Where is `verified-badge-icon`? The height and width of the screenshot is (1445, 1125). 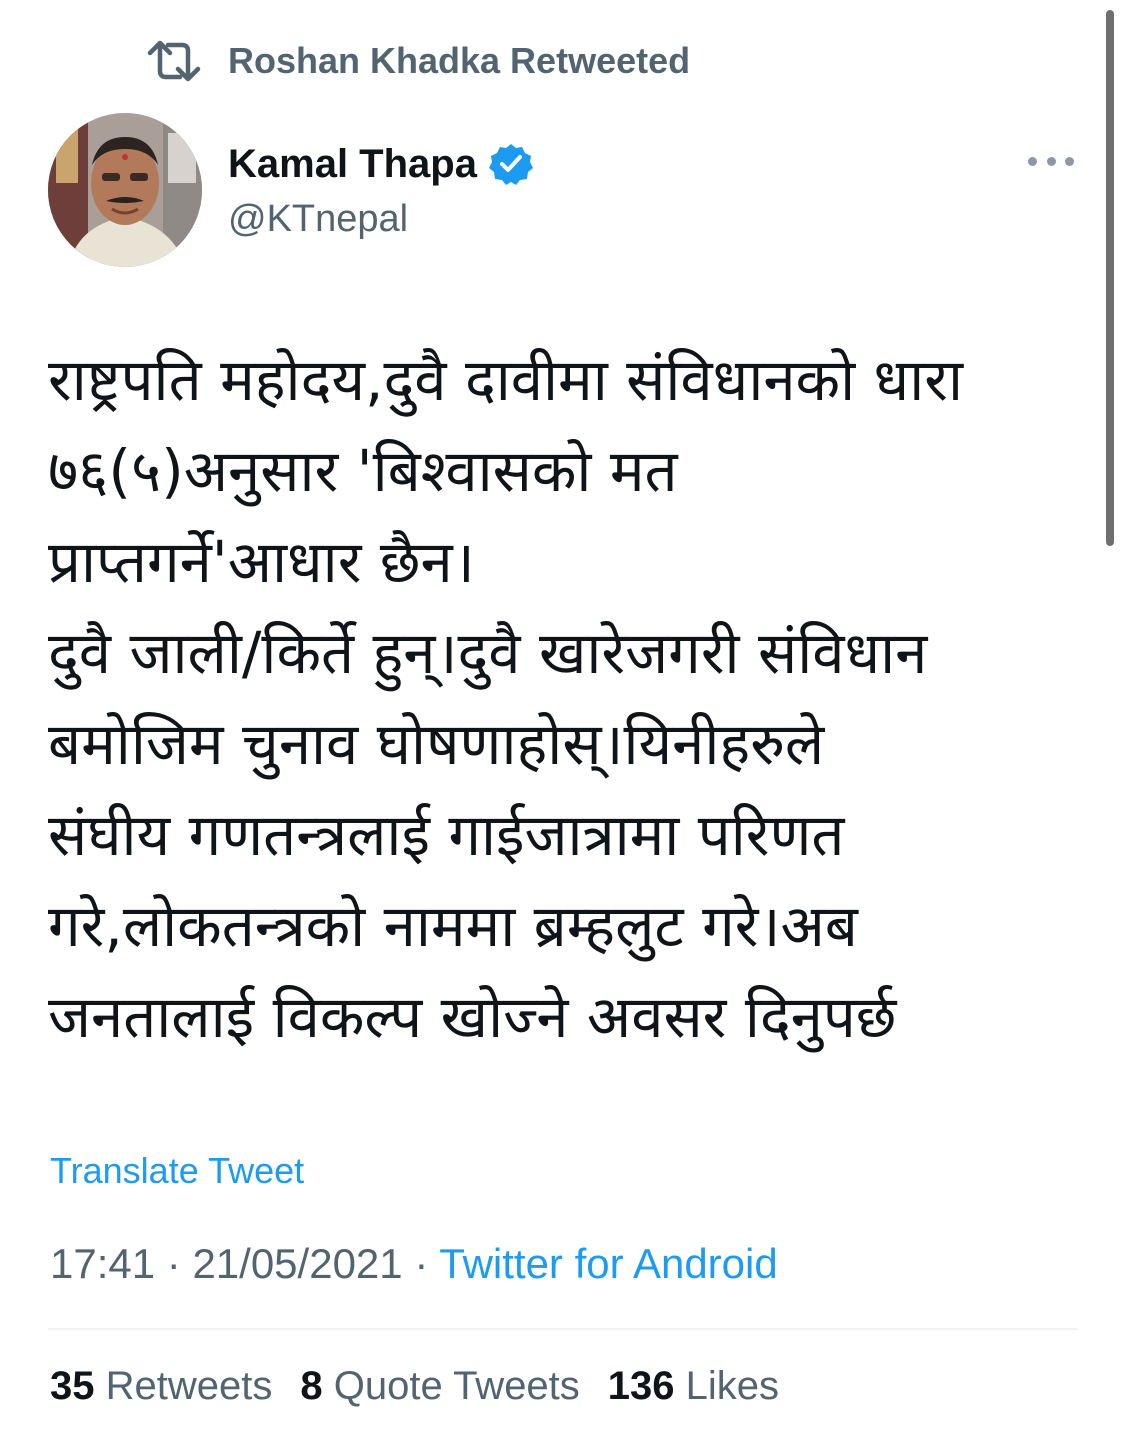
verified-badge-icon is located at coordinates (510, 164).